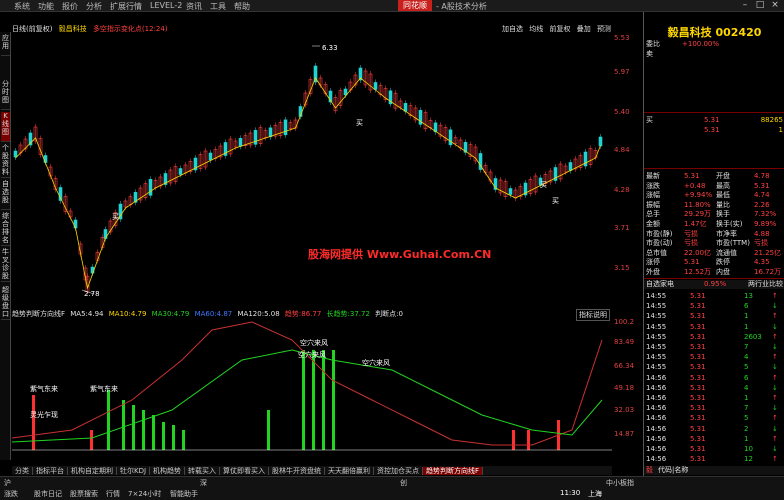 The image size is (784, 500). I want to click on menu-tools: 工具, so click(218, 6).